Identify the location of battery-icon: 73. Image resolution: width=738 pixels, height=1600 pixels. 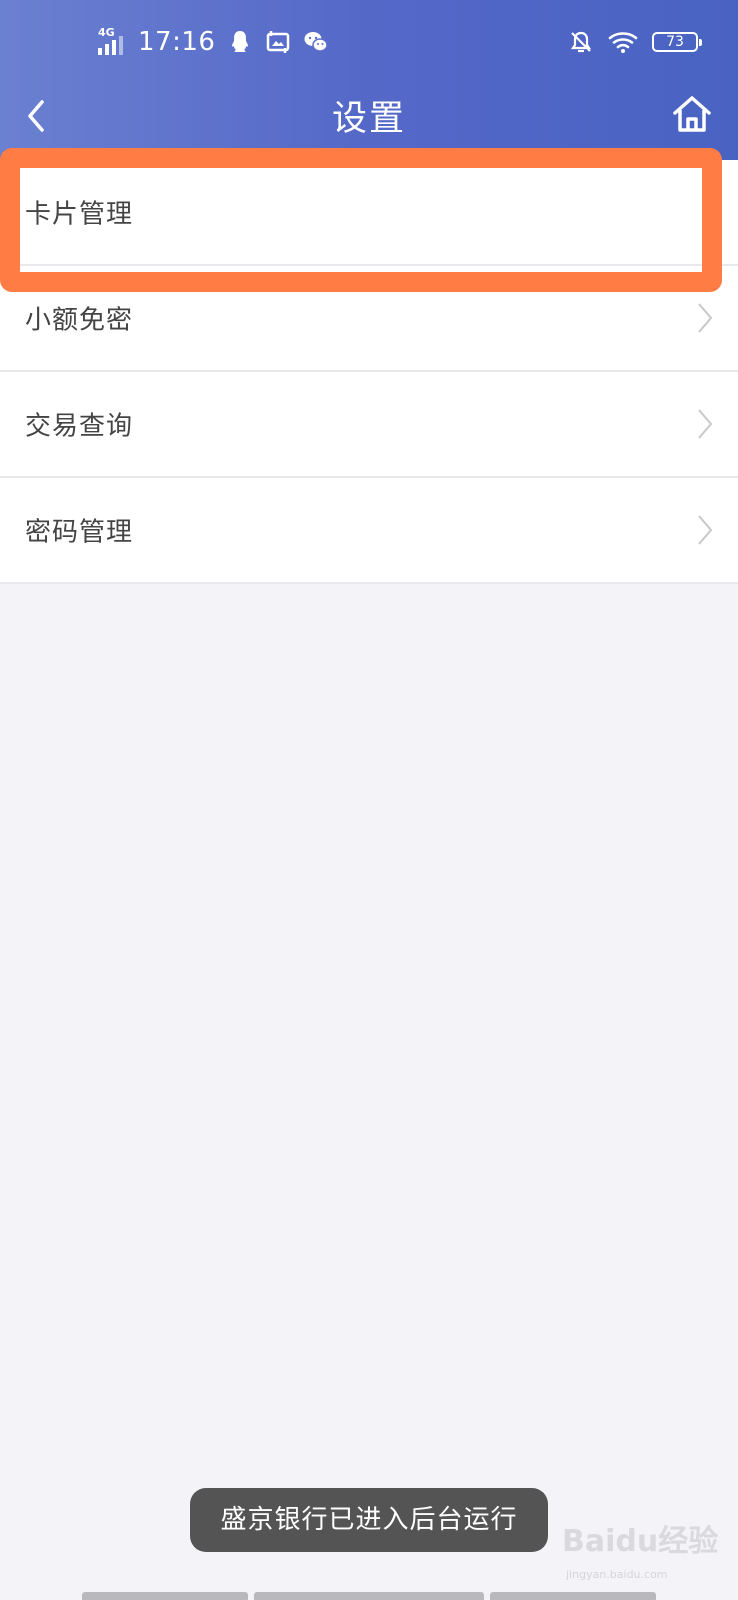
(677, 42).